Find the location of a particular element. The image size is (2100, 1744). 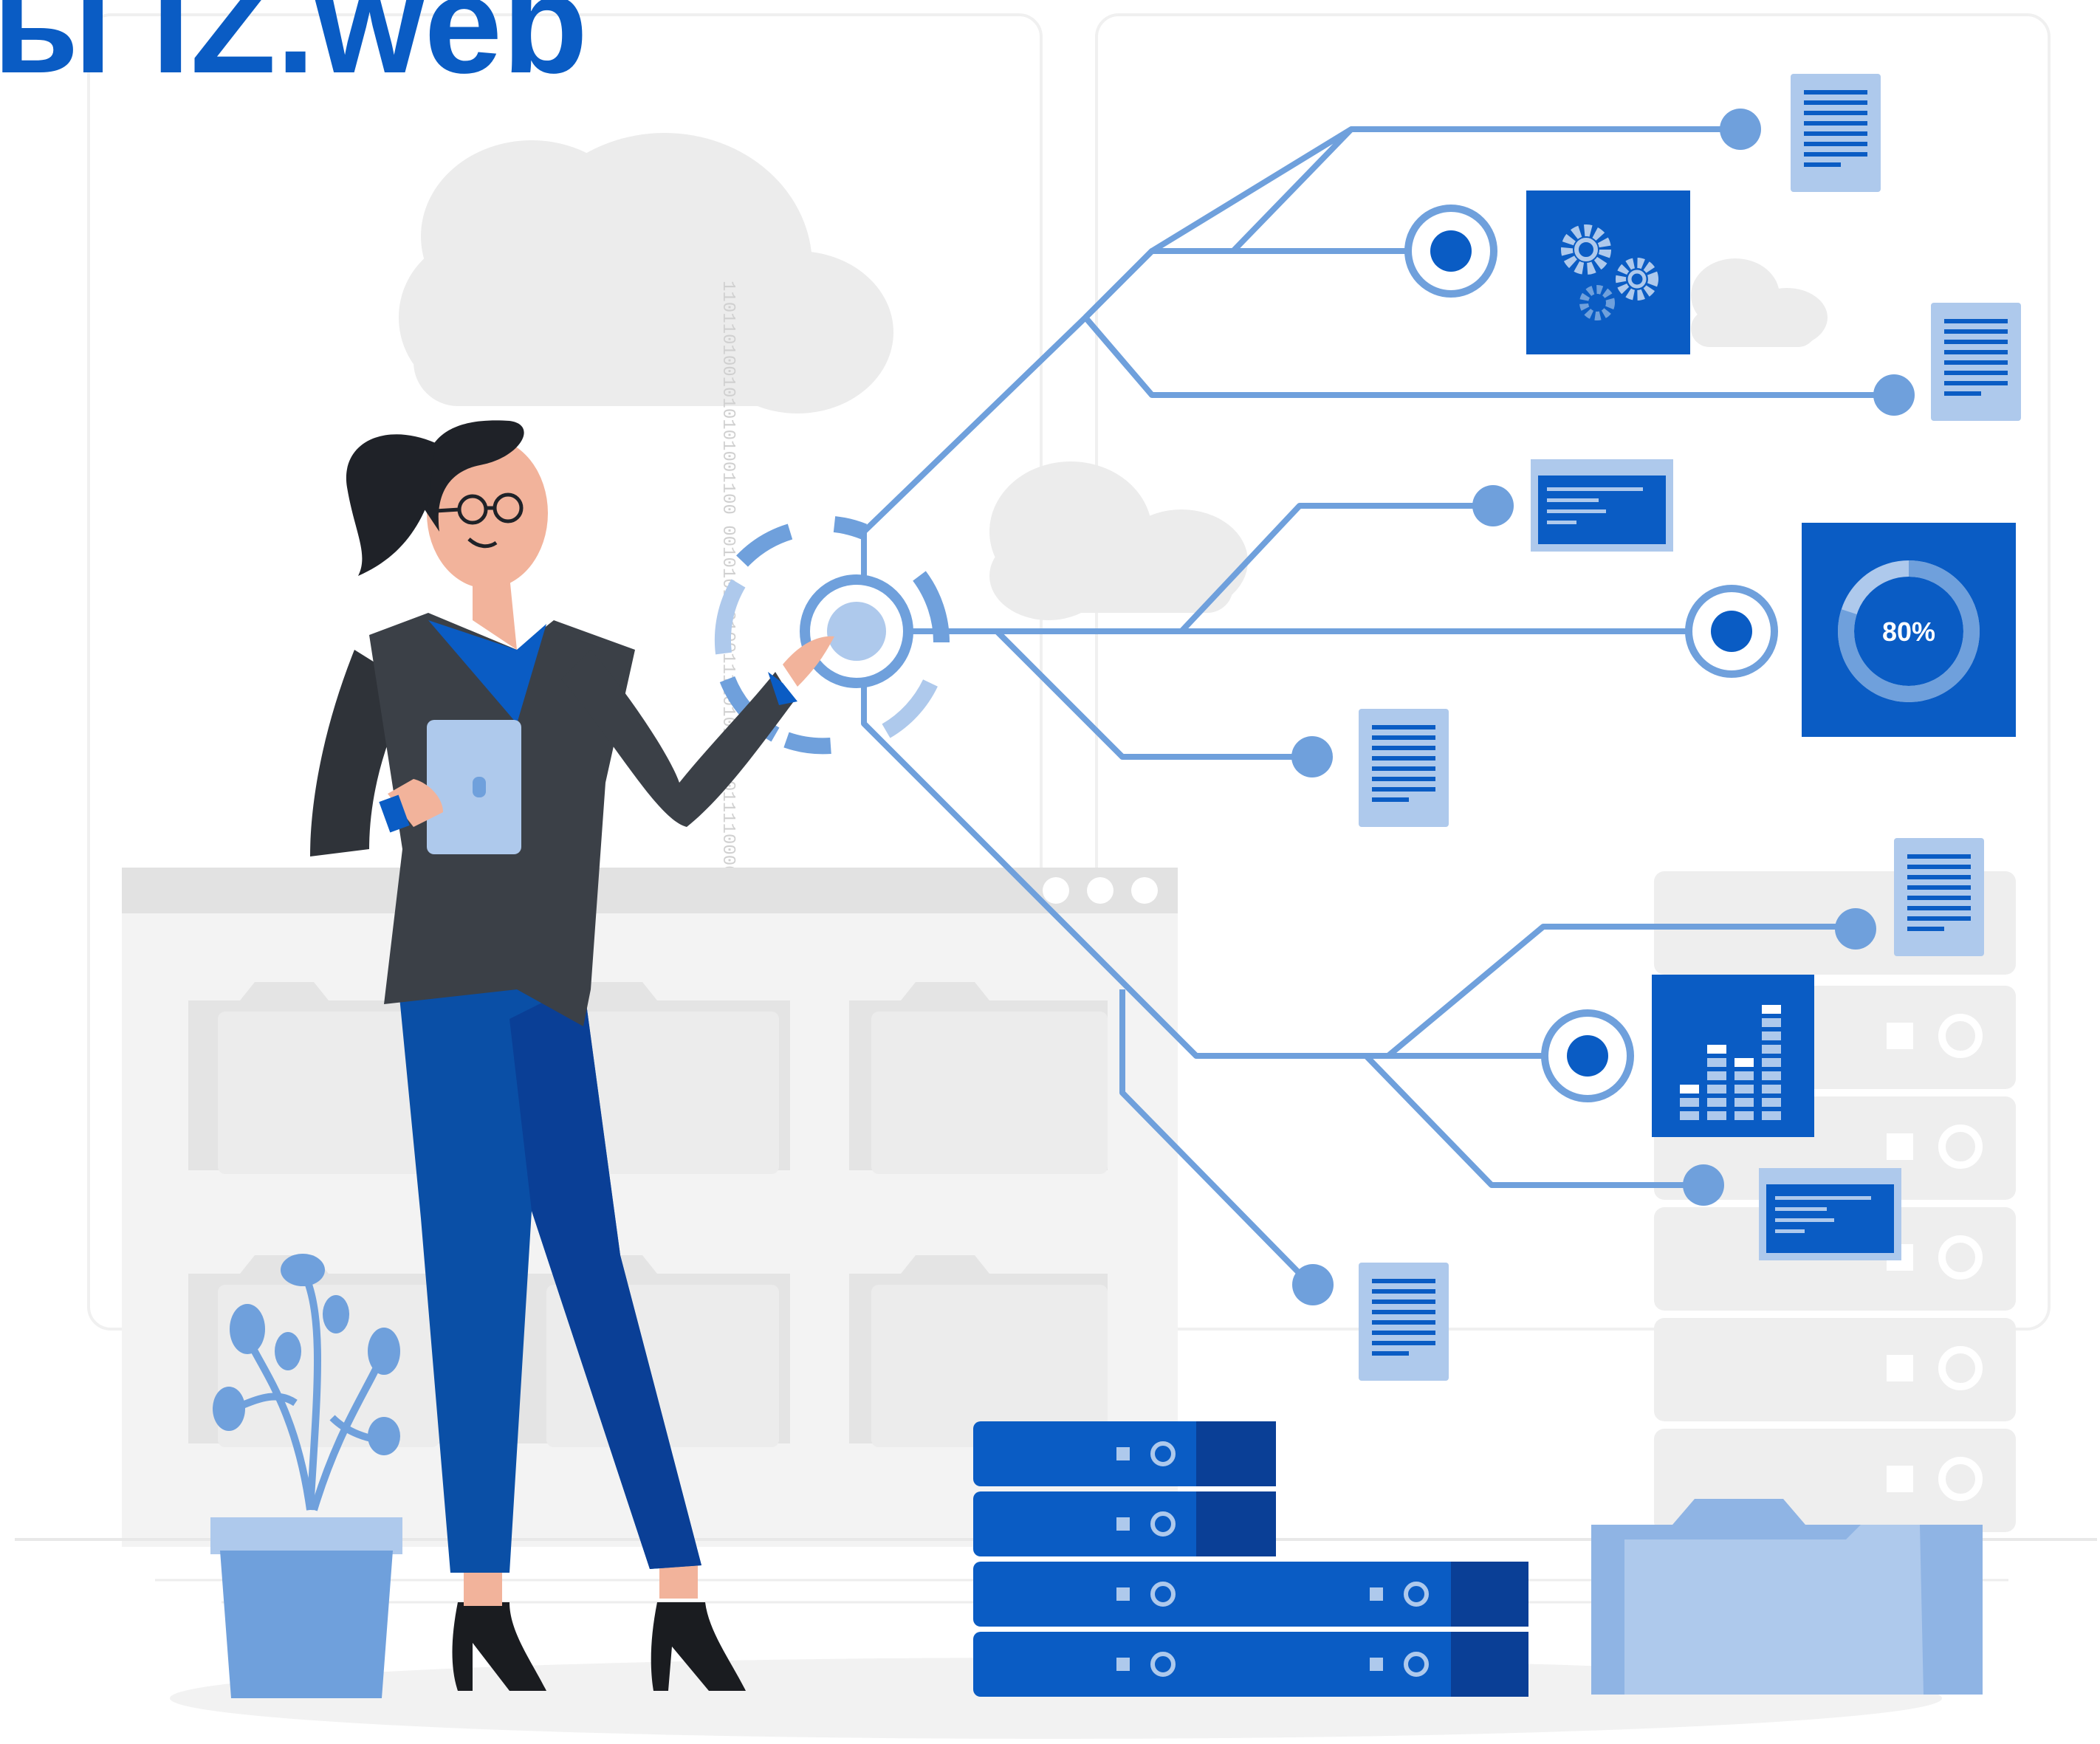

bar-chart-icon is located at coordinates (1733, 1056).